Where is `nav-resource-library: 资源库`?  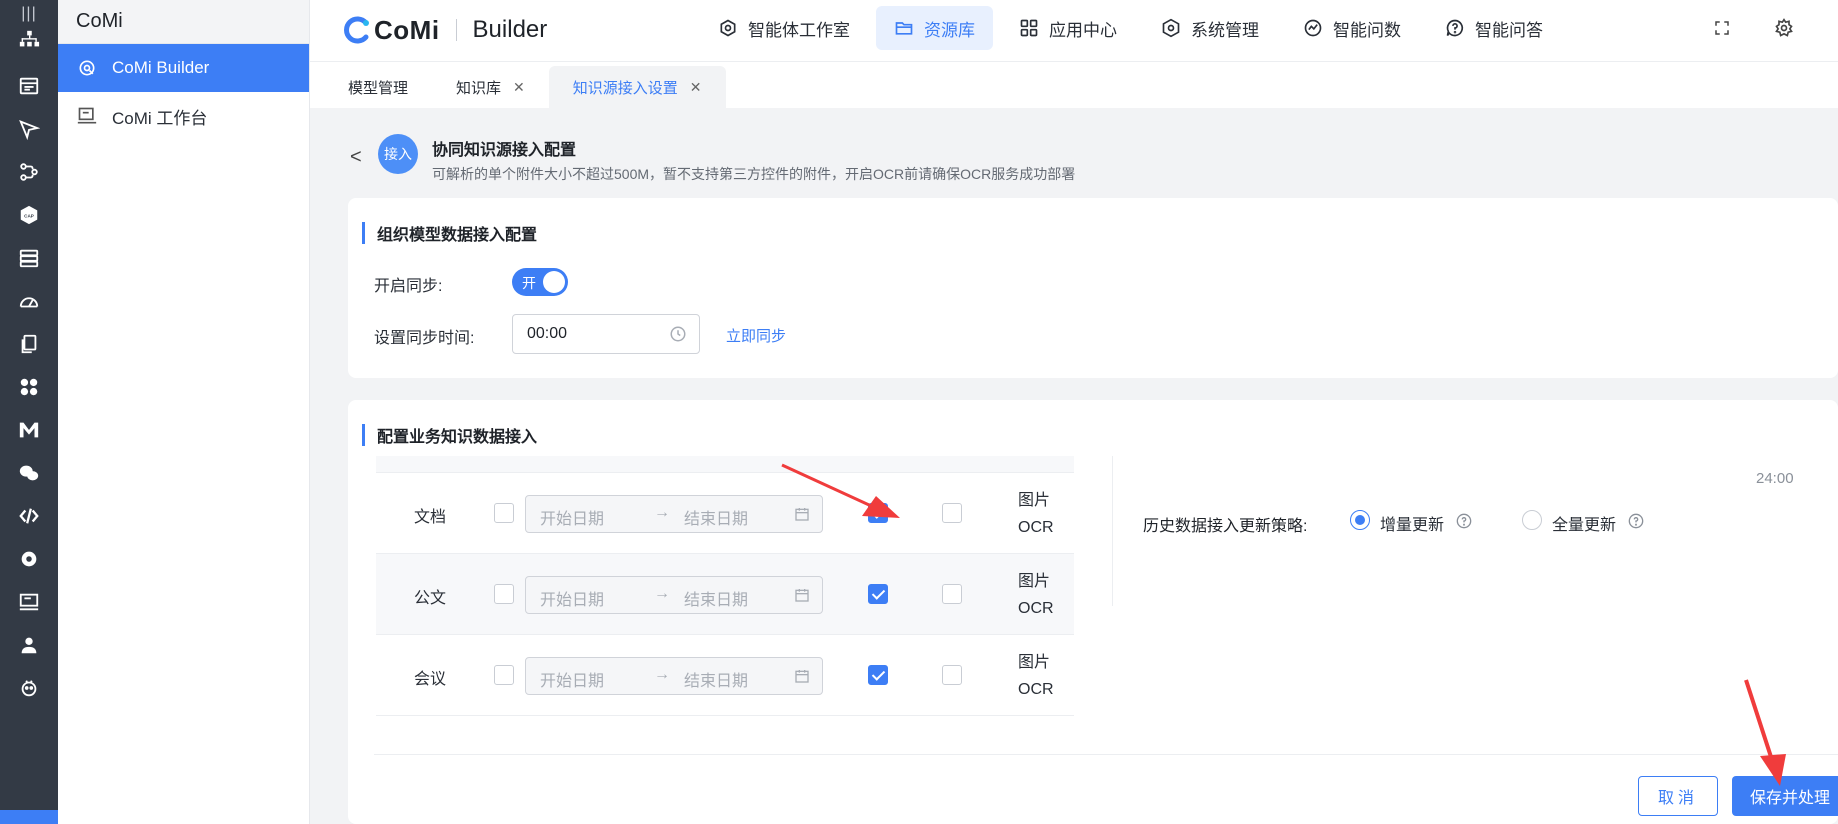 nav-resource-library: 资源库 is located at coordinates (934, 28).